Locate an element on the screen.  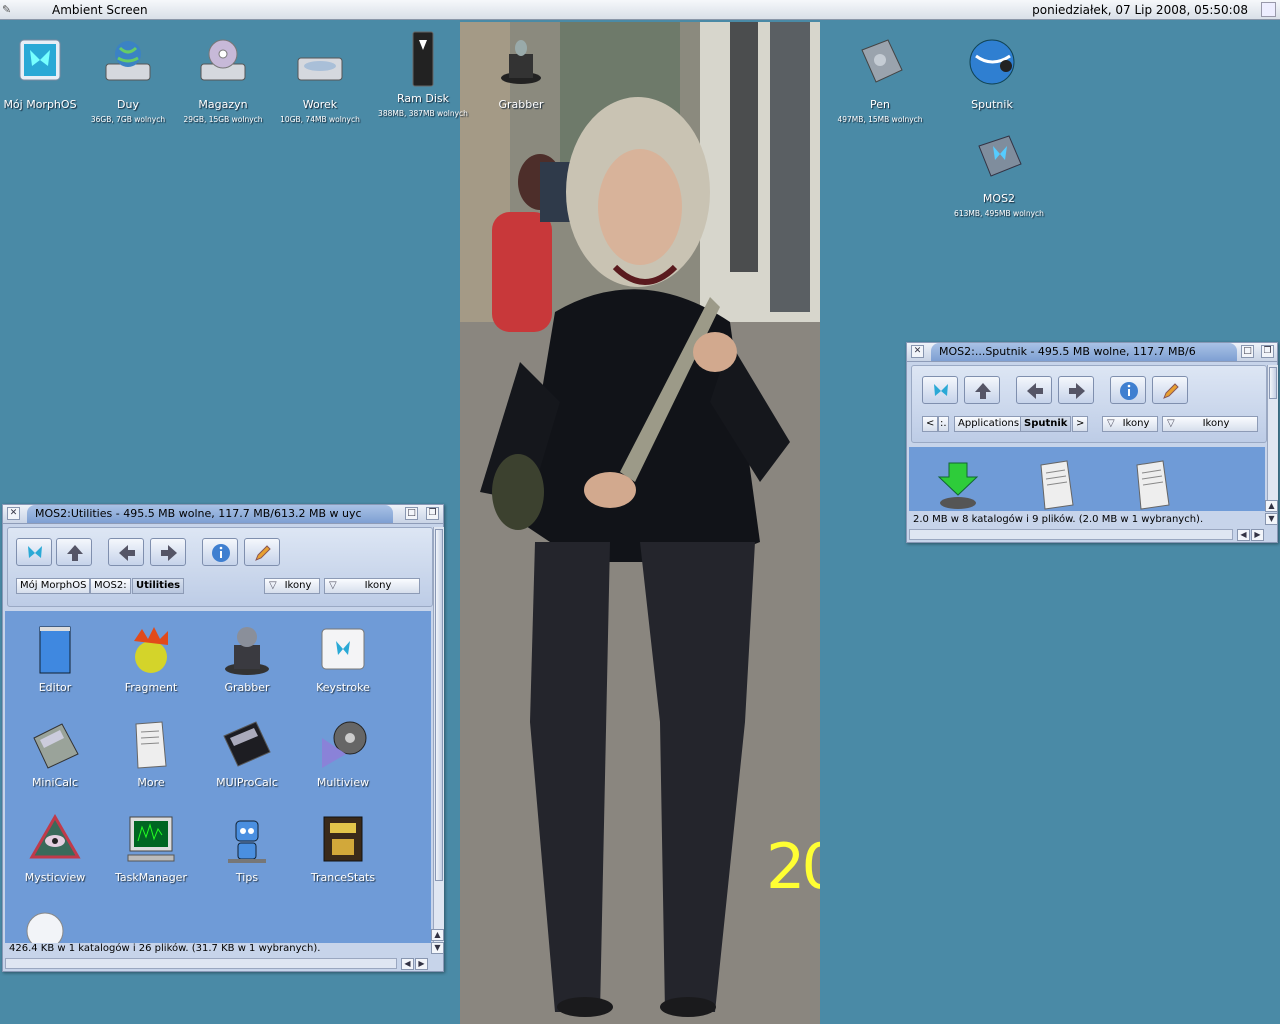
file-icon-mysticview: Mysticview is located at coordinates (55, 848).